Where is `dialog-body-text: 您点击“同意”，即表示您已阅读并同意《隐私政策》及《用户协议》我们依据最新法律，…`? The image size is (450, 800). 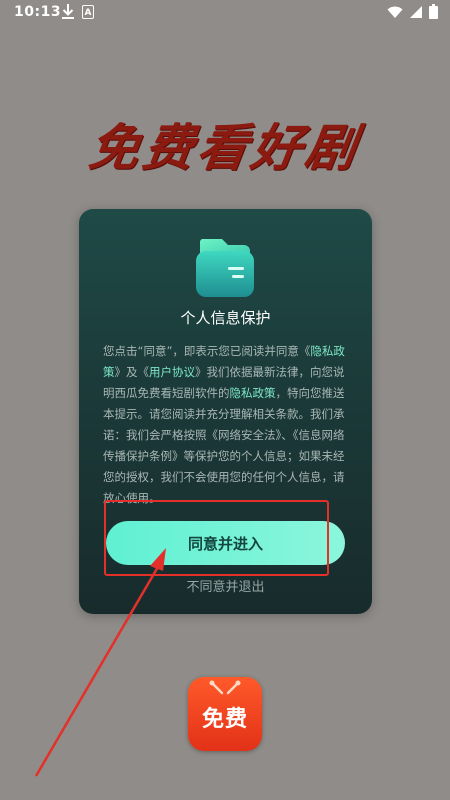
dialog-body-text: 您点击“同意”，即表示您已阅读并同意《隐私政策》及《用户协议》我们依据最新法律，… is located at coordinates (225, 425).